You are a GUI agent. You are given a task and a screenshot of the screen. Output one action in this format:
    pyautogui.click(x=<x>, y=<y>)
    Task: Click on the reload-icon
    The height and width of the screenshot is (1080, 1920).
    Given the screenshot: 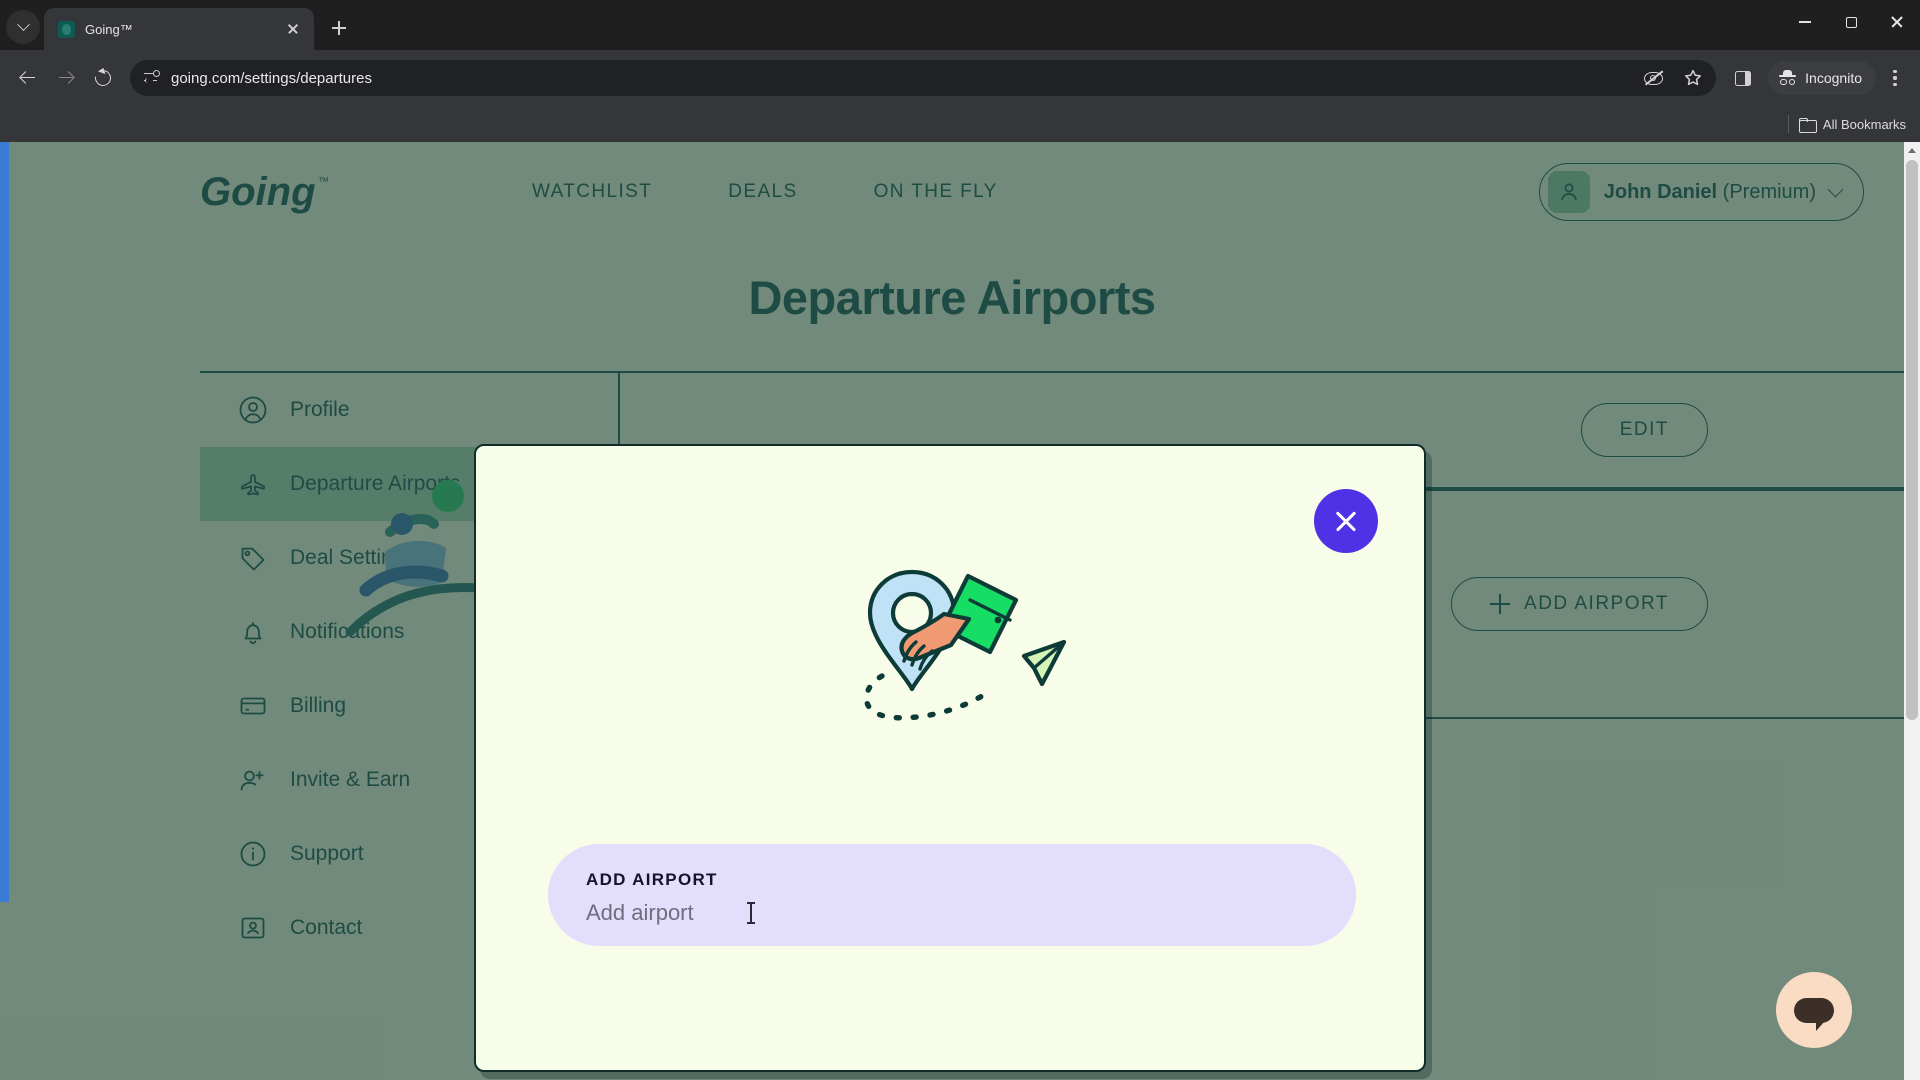 What is the action you would take?
    pyautogui.click(x=103, y=78)
    